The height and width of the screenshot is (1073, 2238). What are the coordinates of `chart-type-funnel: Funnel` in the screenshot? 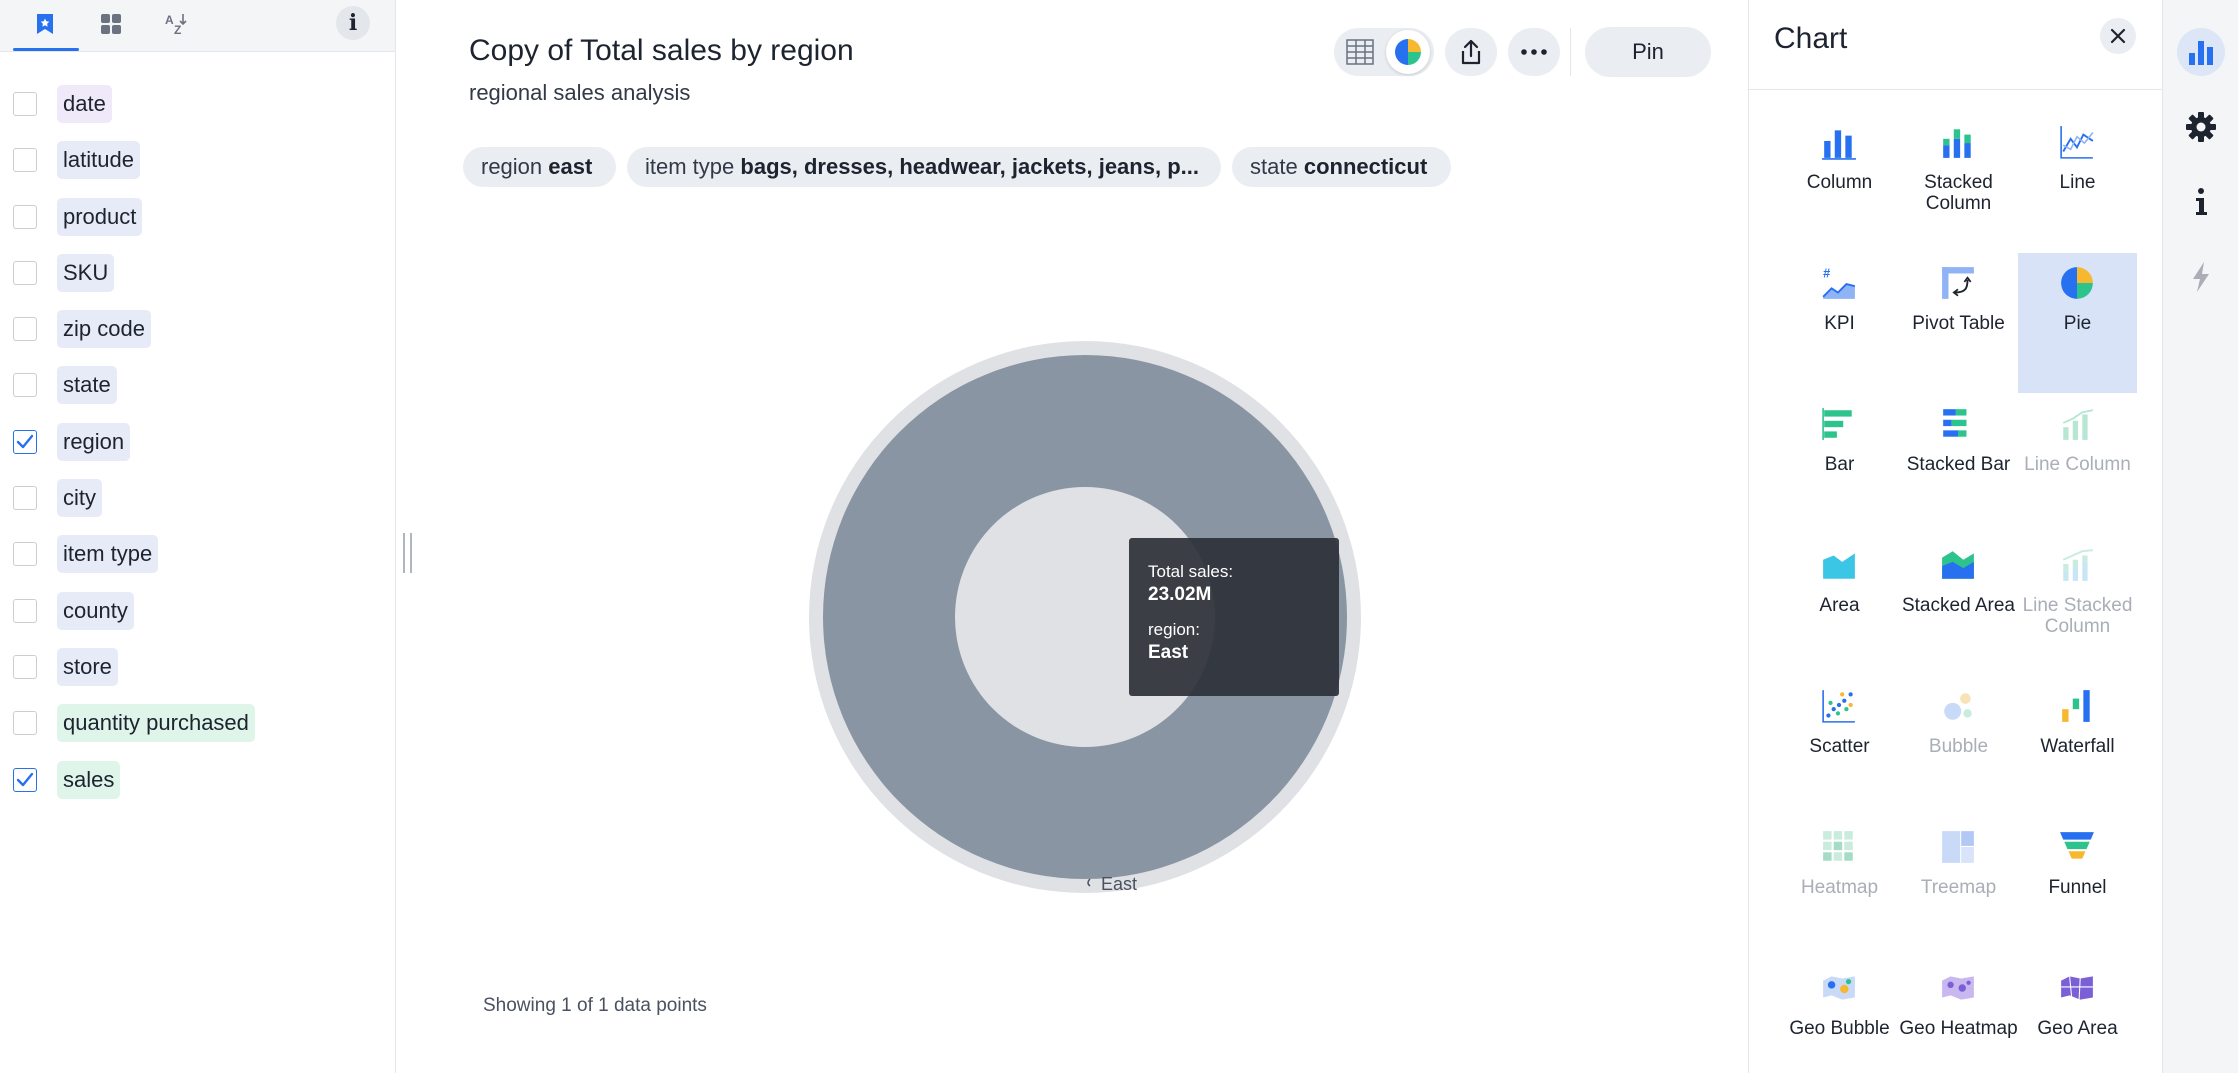 It's located at (2077, 887).